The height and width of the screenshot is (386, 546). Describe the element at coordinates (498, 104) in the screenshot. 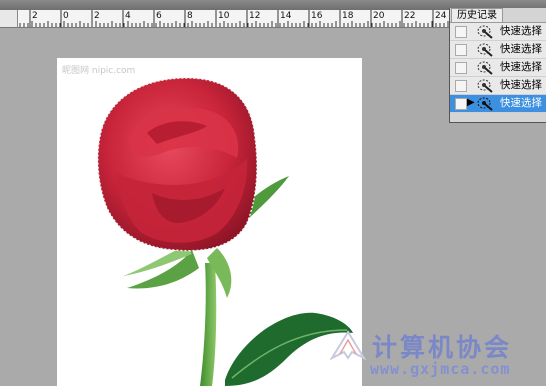

I see `history-step-current: ▶ 快速选择` at that location.